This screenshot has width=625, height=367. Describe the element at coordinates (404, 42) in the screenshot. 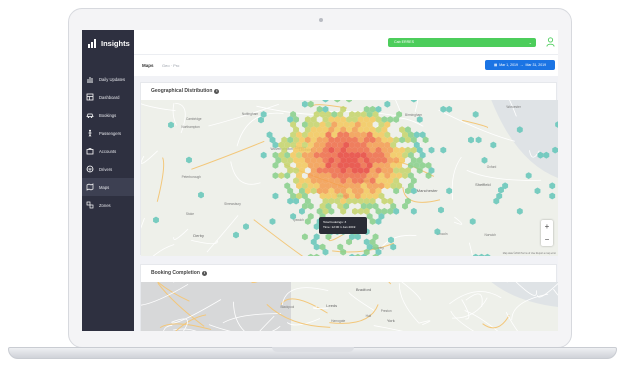

I see `city-select-value: Cab ERRES` at that location.